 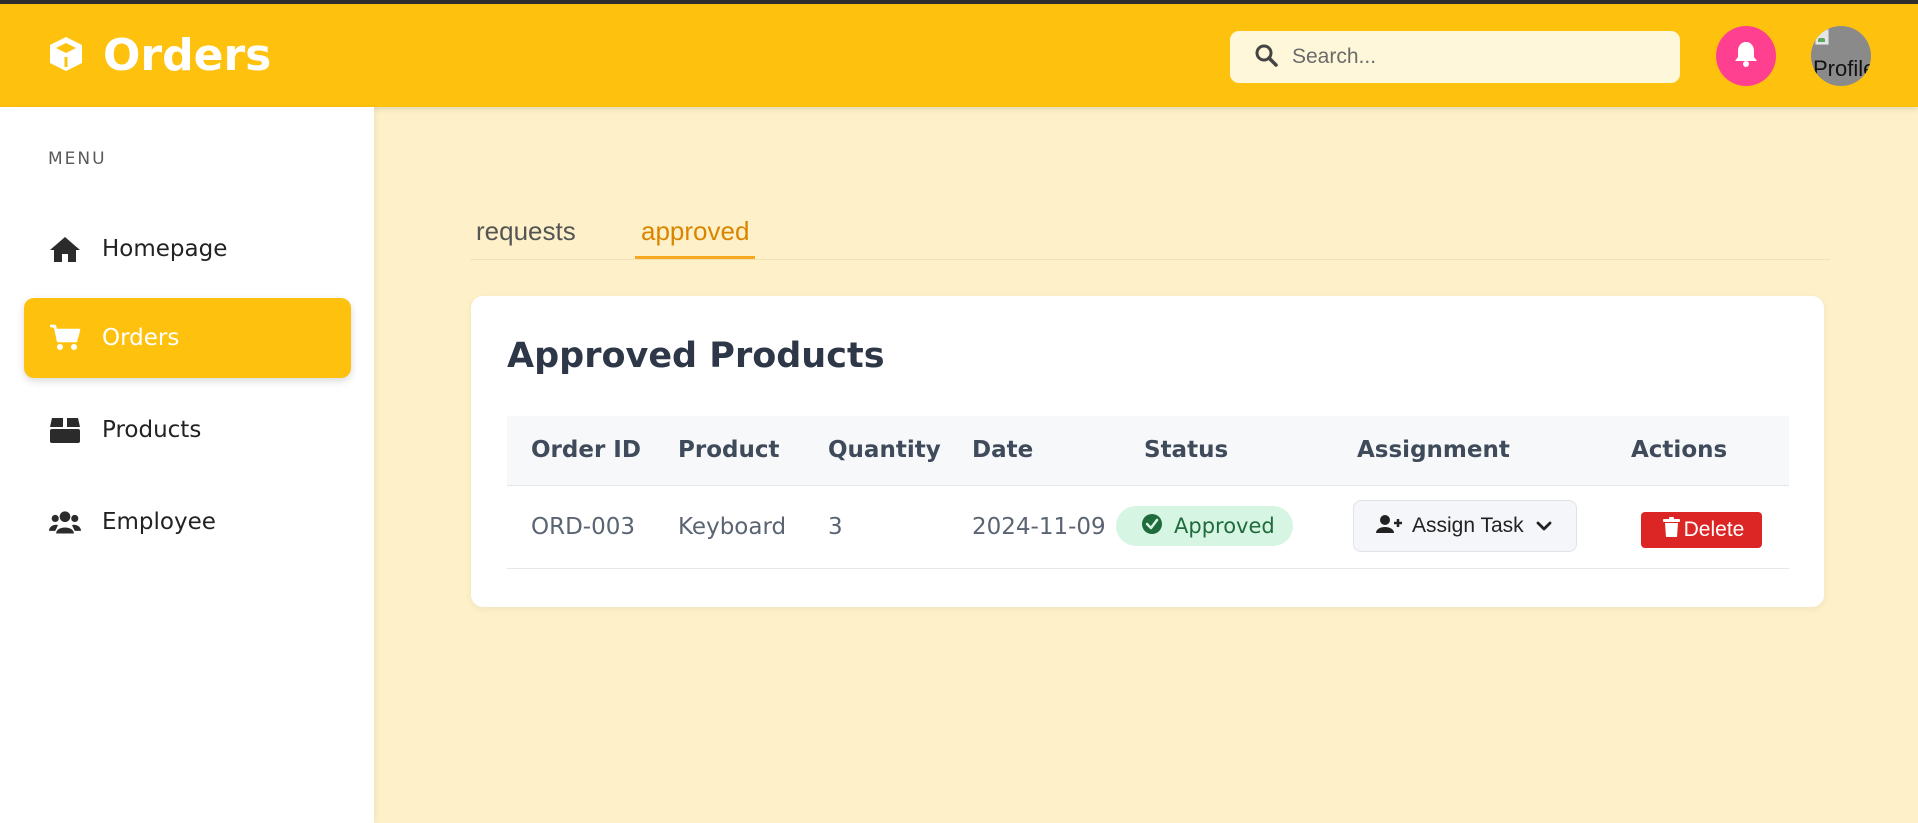 I want to click on sidebar-item-label: Products, so click(x=152, y=430).